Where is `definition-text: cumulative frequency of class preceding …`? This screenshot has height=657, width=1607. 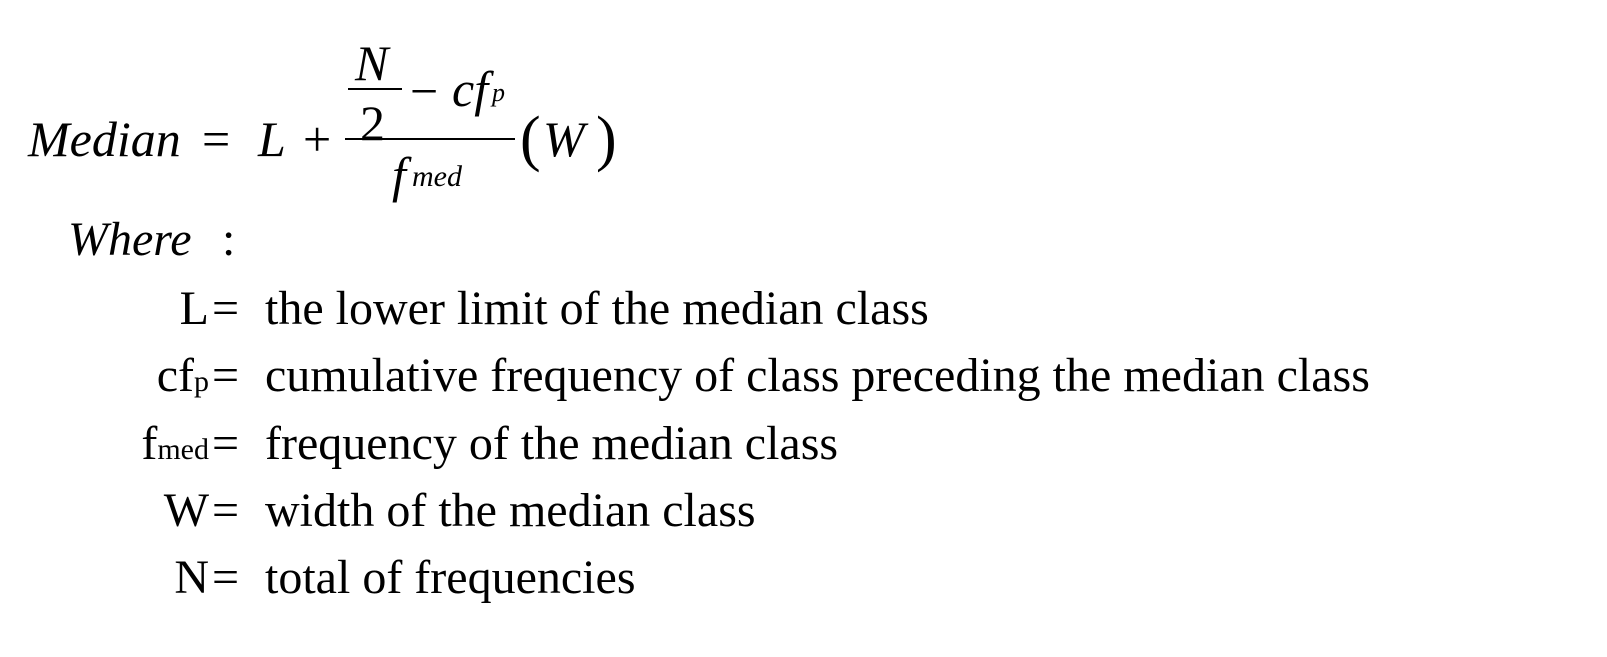 definition-text: cumulative frequency of class preceding … is located at coordinates (817, 375).